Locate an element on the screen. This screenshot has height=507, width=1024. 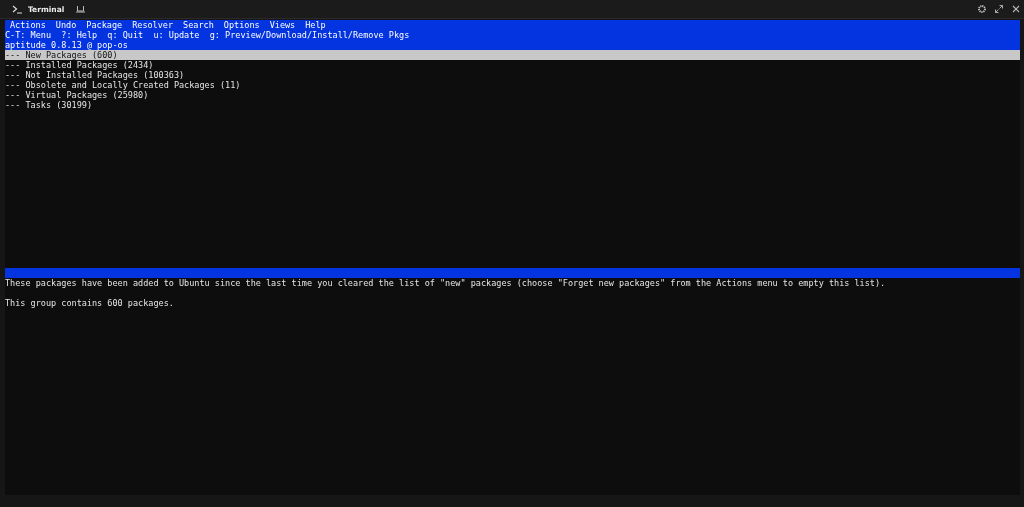
package-group-item: --- New Packages (600) is located at coordinates (512, 55).